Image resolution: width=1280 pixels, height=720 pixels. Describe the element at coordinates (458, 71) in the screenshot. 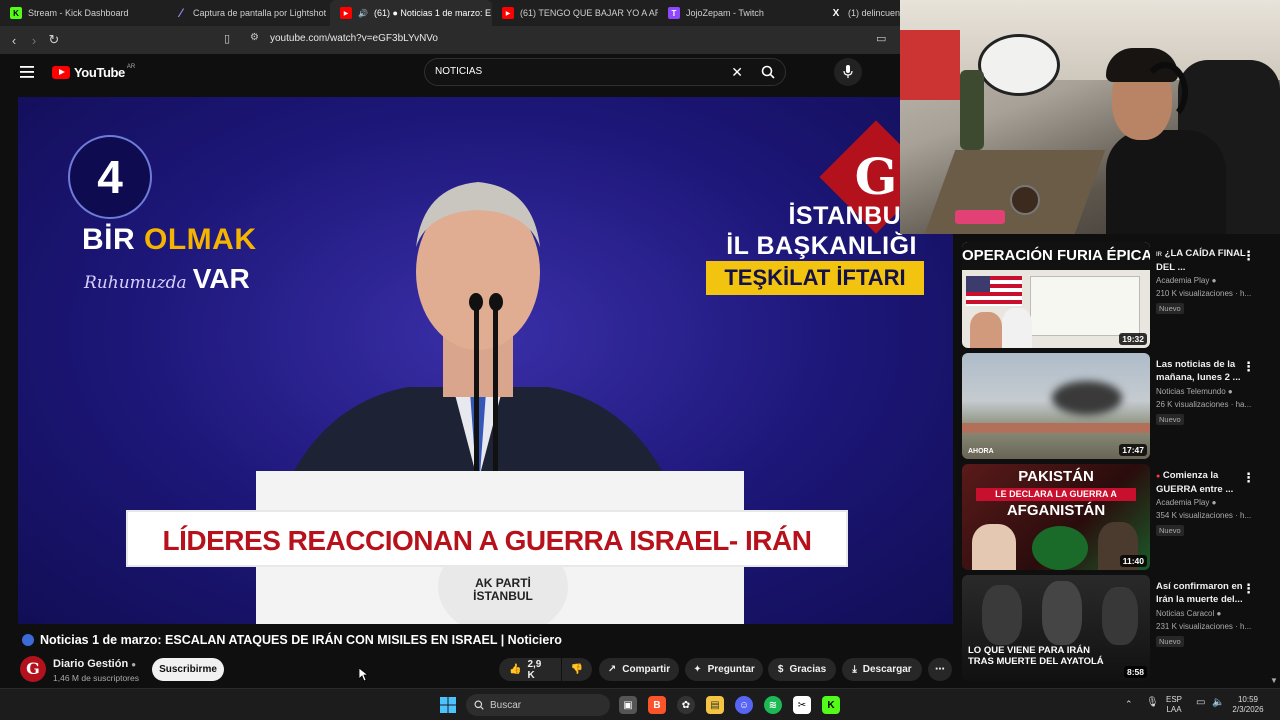

I see `search-input: NOTICIAS` at that location.